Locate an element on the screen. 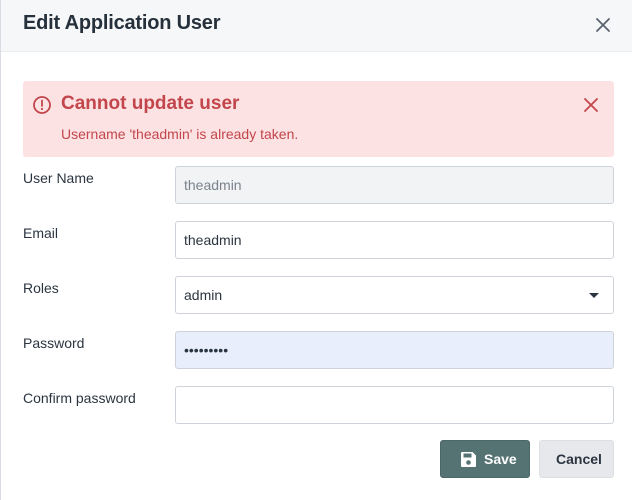  username-label: User Name is located at coordinates (58, 178).